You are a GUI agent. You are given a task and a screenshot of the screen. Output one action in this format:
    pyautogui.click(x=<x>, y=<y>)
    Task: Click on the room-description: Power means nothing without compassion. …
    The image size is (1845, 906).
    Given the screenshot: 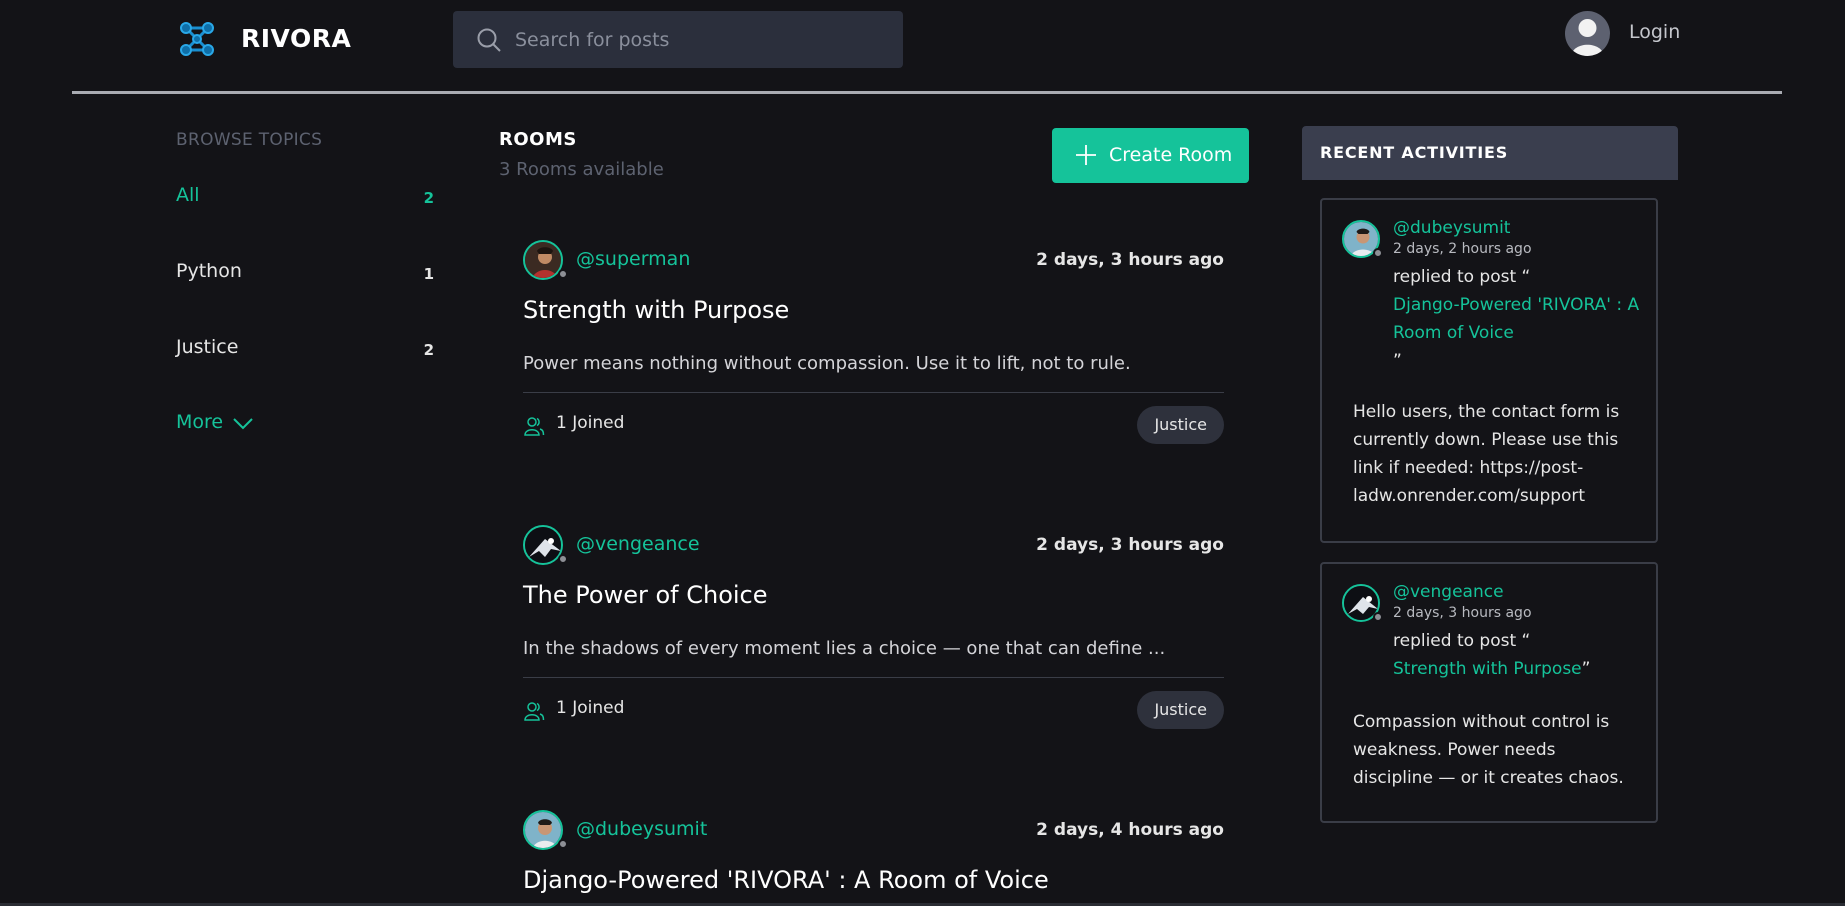 What is the action you would take?
    pyautogui.click(x=827, y=363)
    